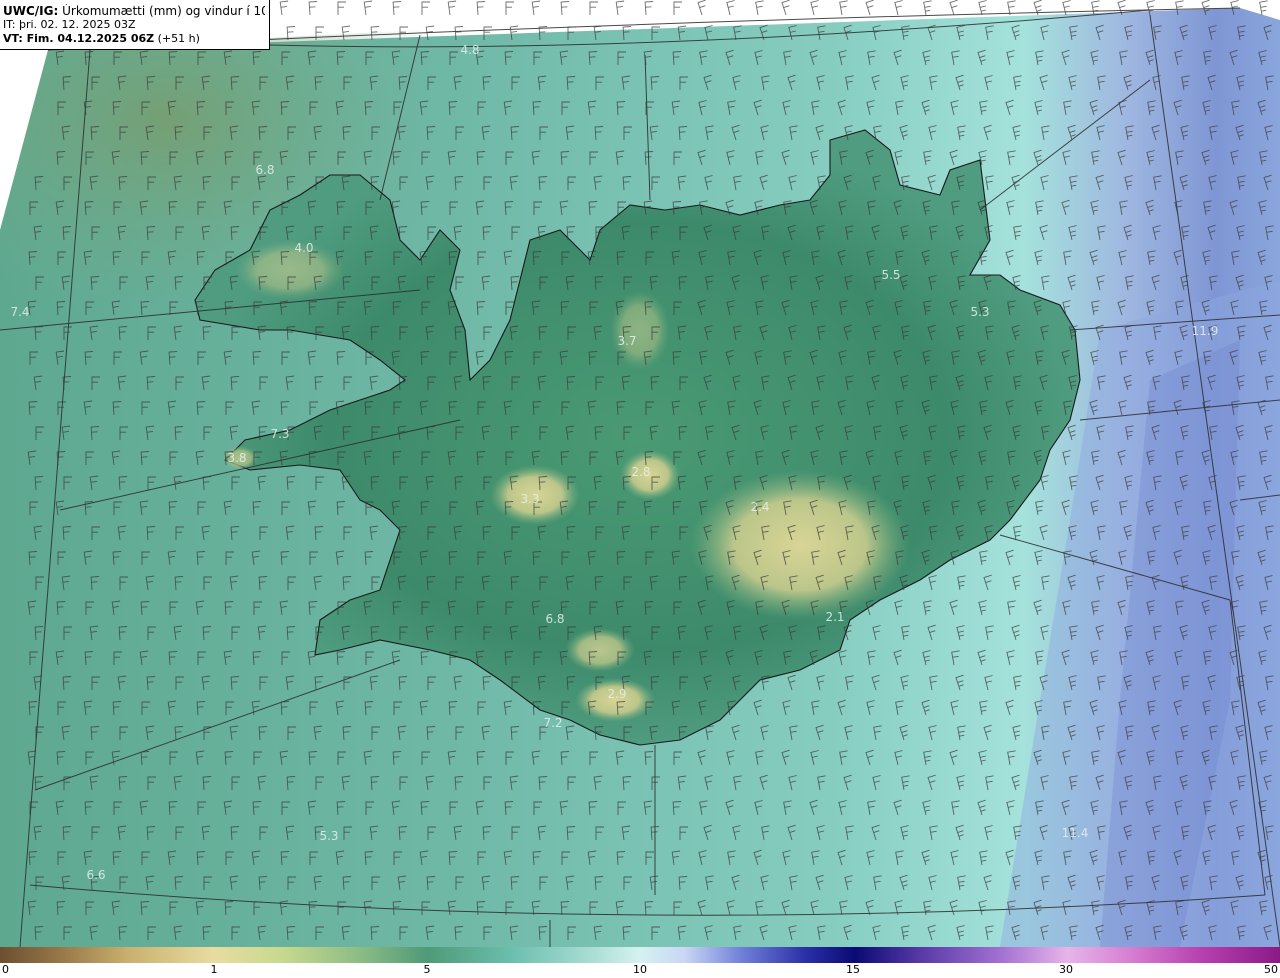 The height and width of the screenshot is (978, 1280). Describe the element at coordinates (835, 617) in the screenshot. I see `precip-value-label: 2.1` at that location.